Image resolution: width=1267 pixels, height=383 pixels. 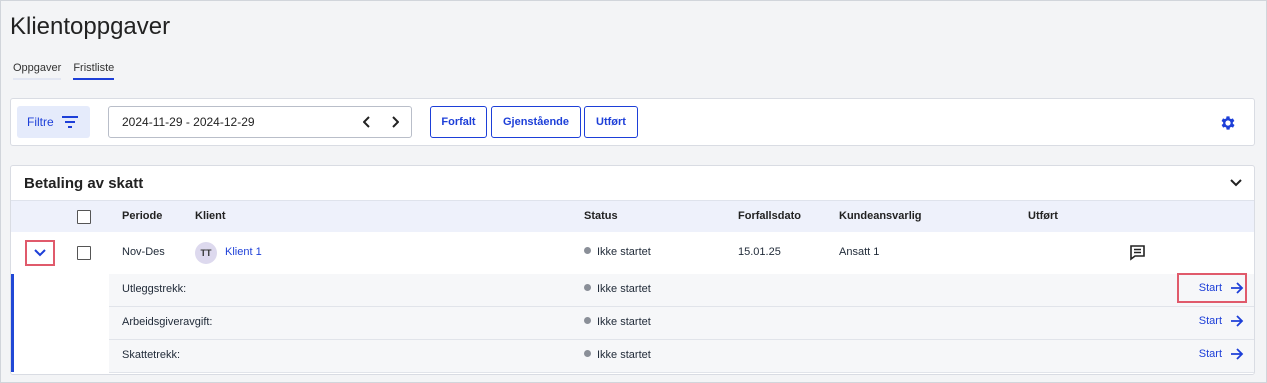 What do you see at coordinates (69, 122) in the screenshot?
I see `filter-lines-icon` at bounding box center [69, 122].